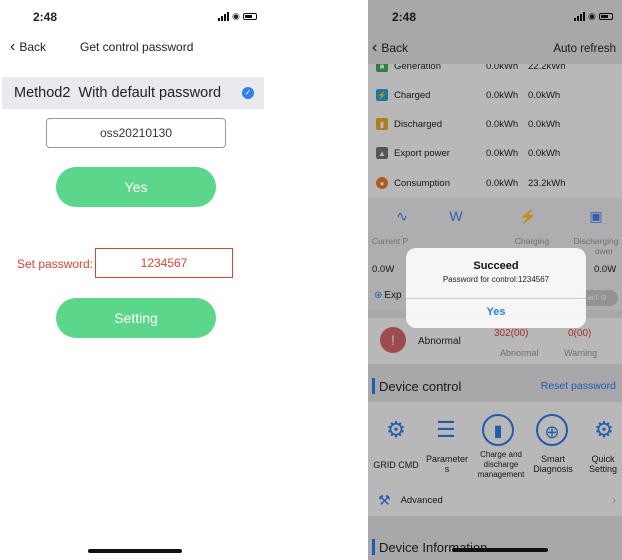 This screenshot has height=560, width=622. What do you see at coordinates (223, 16) in the screenshot?
I see `signal-icon` at bounding box center [223, 16].